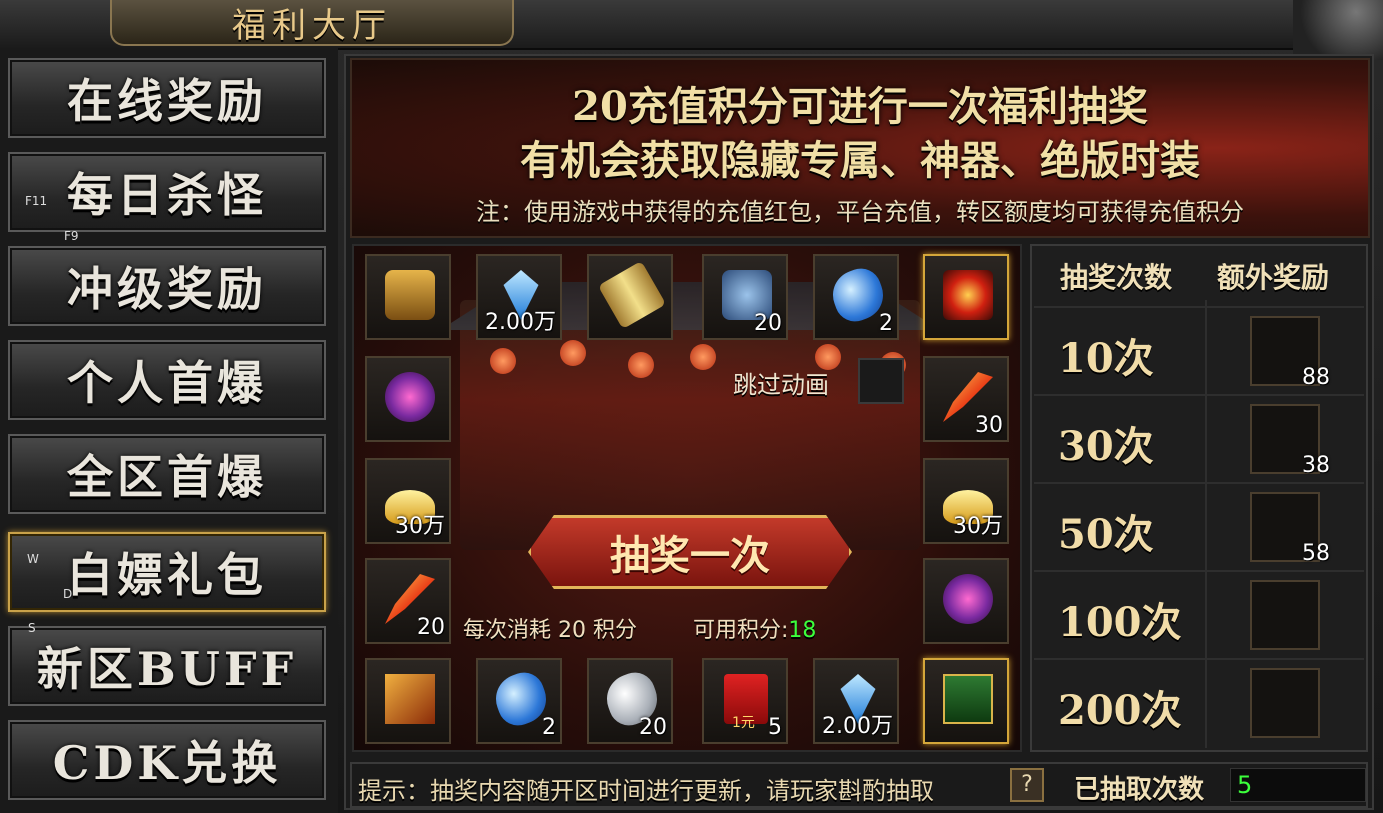  Describe the element at coordinates (1106, 446) in the screenshot. I see `milestone-times: 30次` at that location.